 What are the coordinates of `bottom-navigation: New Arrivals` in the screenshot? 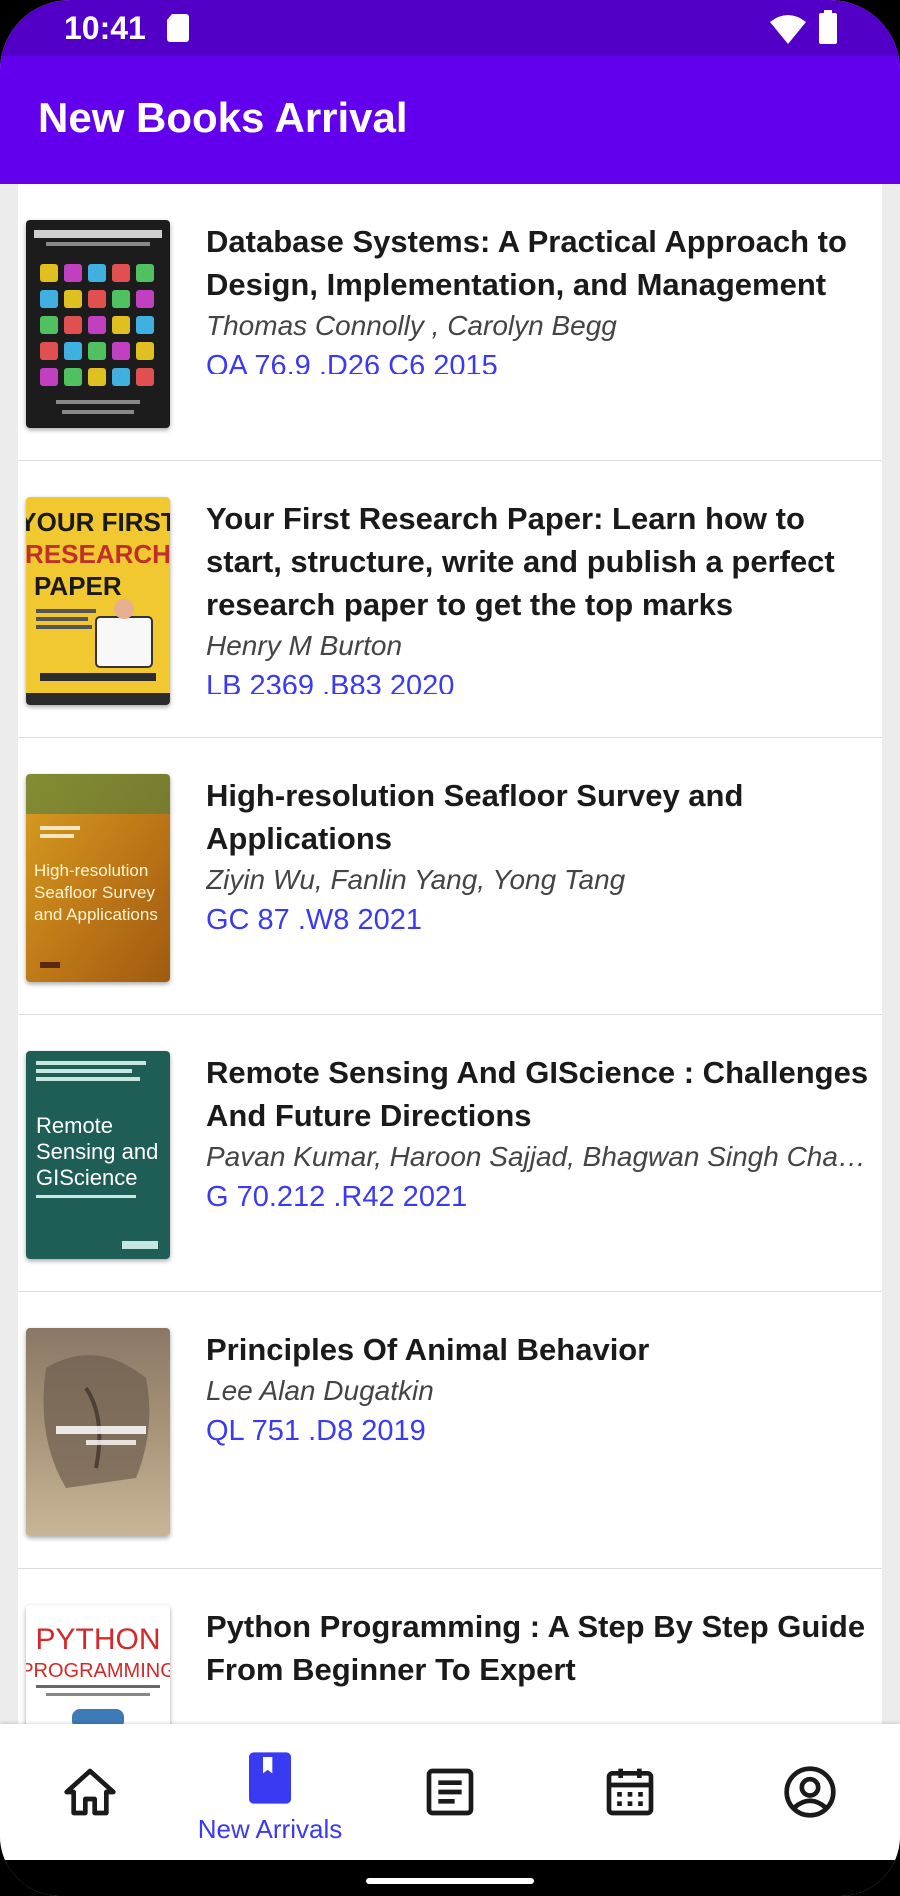 It's located at (450, 1792).